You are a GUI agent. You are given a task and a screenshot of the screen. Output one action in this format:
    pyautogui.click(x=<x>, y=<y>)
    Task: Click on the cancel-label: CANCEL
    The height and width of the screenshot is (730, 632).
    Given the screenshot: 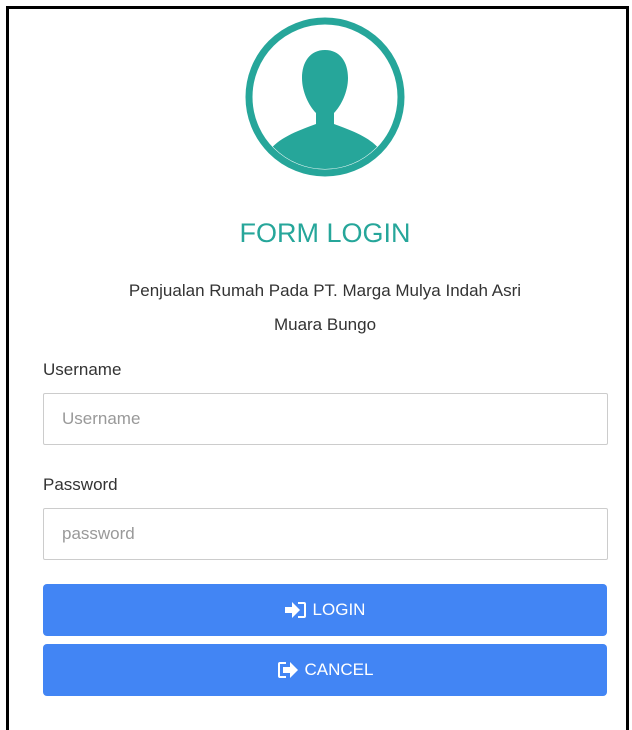 What is the action you would take?
    pyautogui.click(x=339, y=669)
    